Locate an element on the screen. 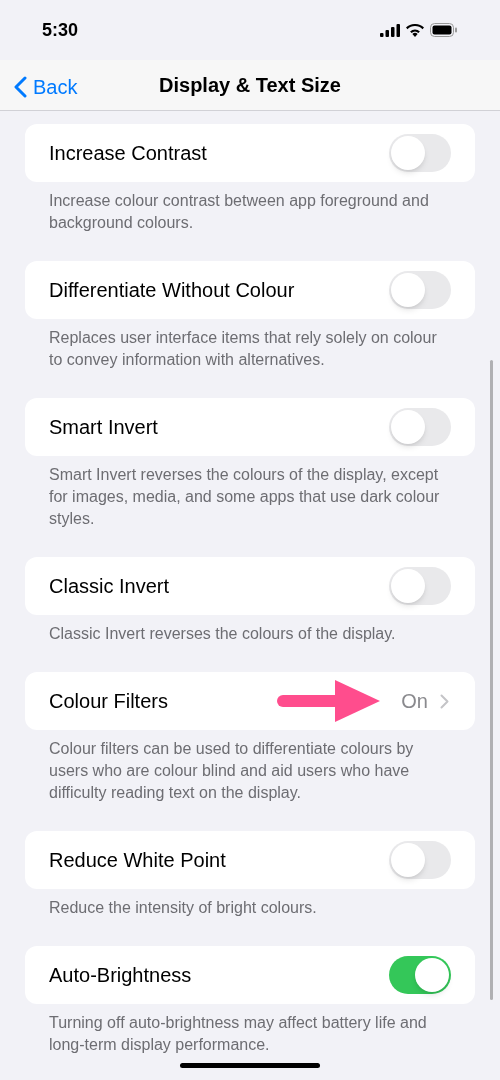  wifi-icon is located at coordinates (415, 30).